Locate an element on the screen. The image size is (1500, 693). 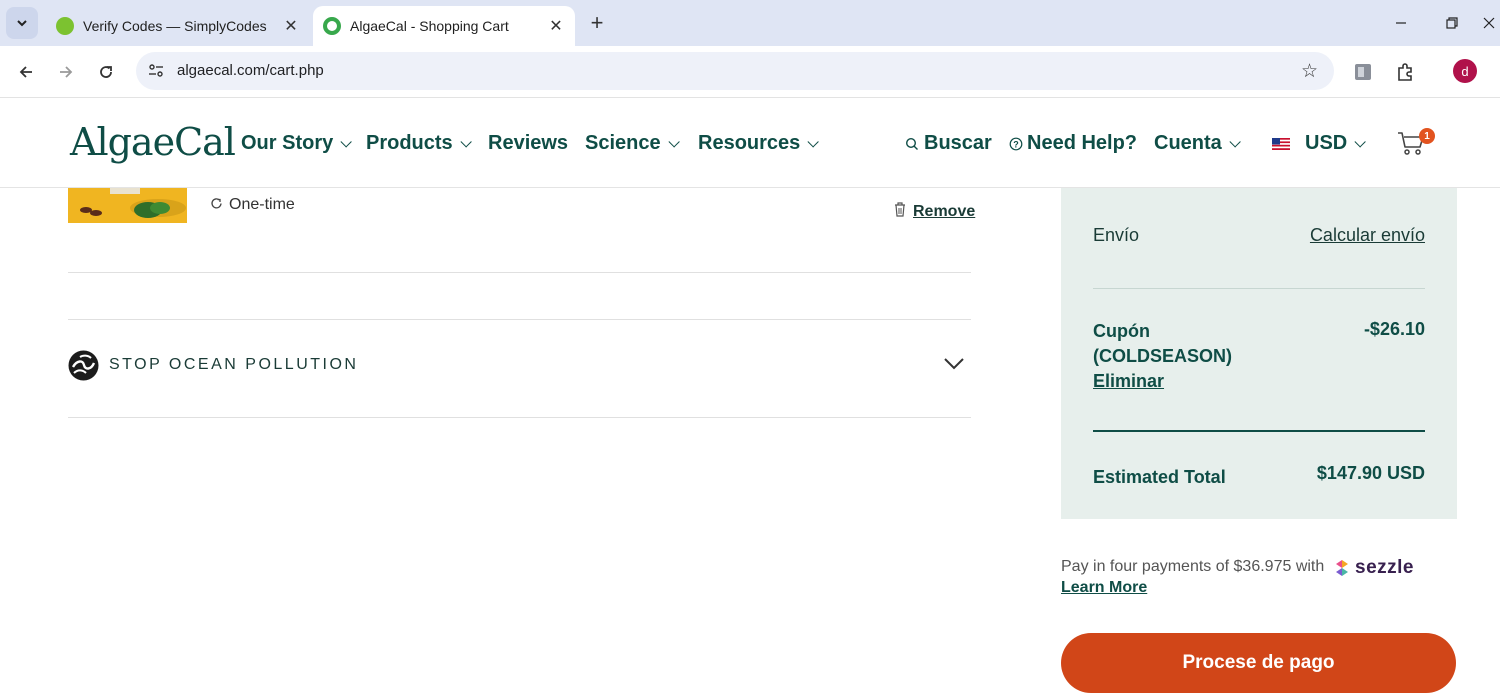
ocean-wave-icon is located at coordinates (83, 365).